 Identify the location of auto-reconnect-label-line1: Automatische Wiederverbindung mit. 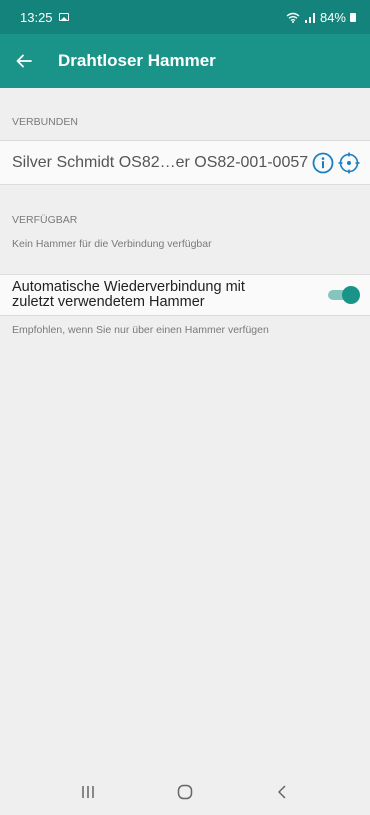
(128, 287).